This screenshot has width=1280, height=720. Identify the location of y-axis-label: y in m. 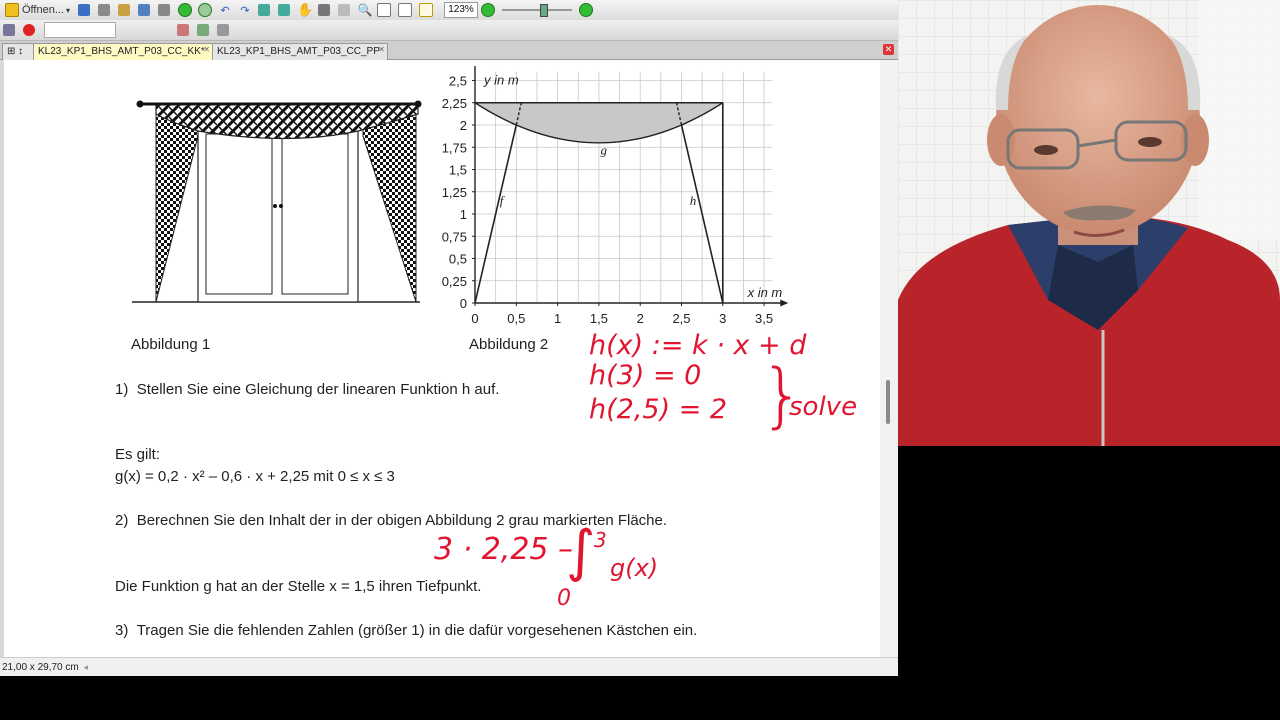
(501, 80).